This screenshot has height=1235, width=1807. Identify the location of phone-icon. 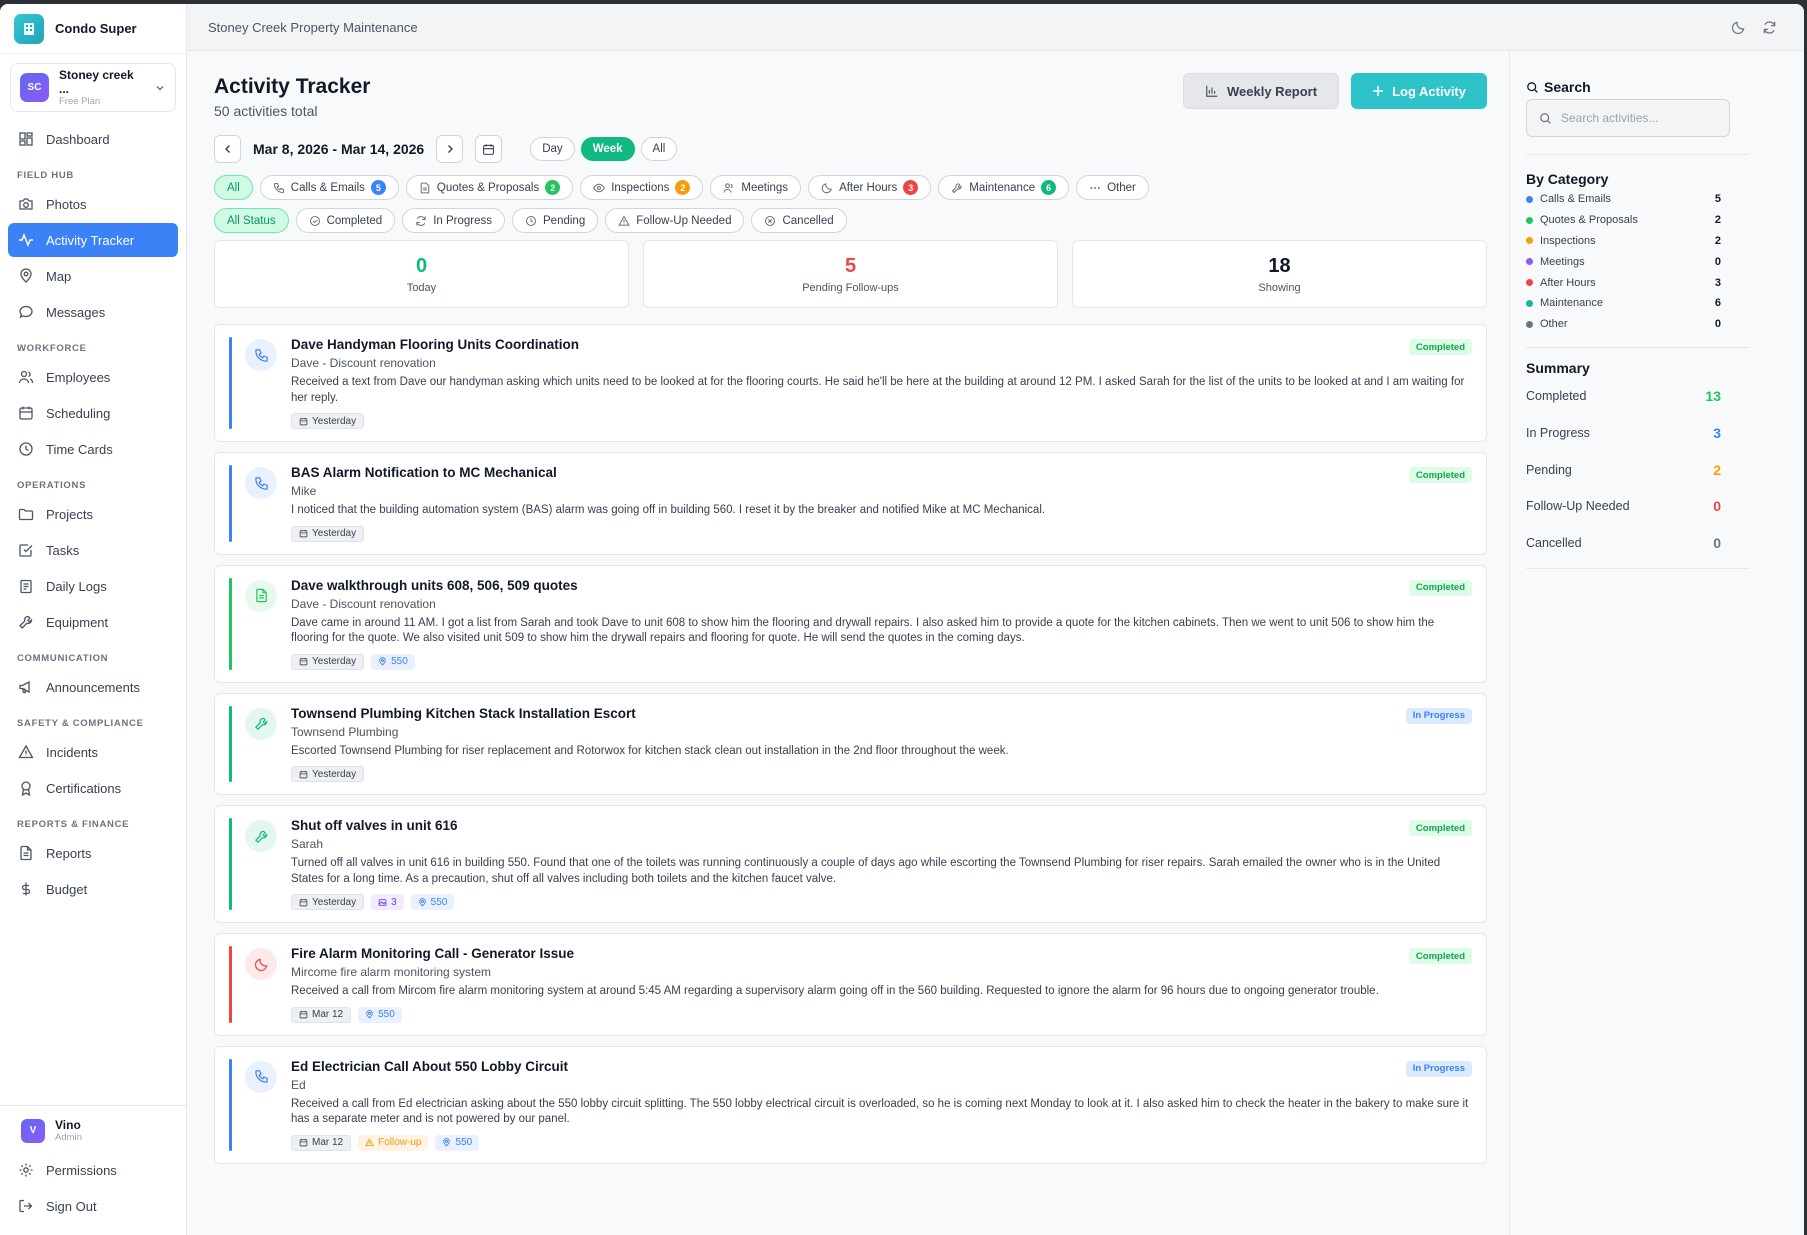
(261, 483).